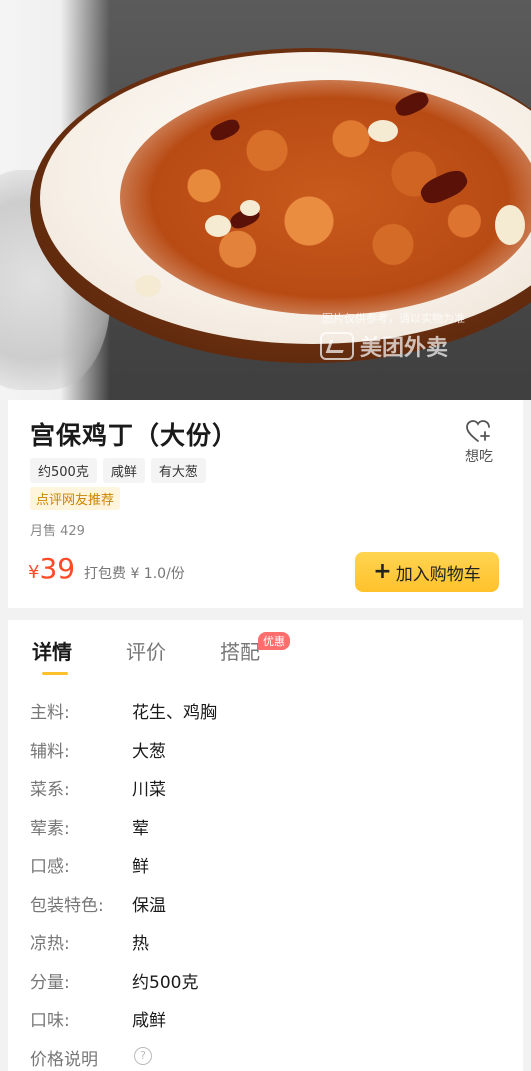 The height and width of the screenshot is (1071, 531). I want to click on tag-flavor: 咸鲜, so click(123, 470).